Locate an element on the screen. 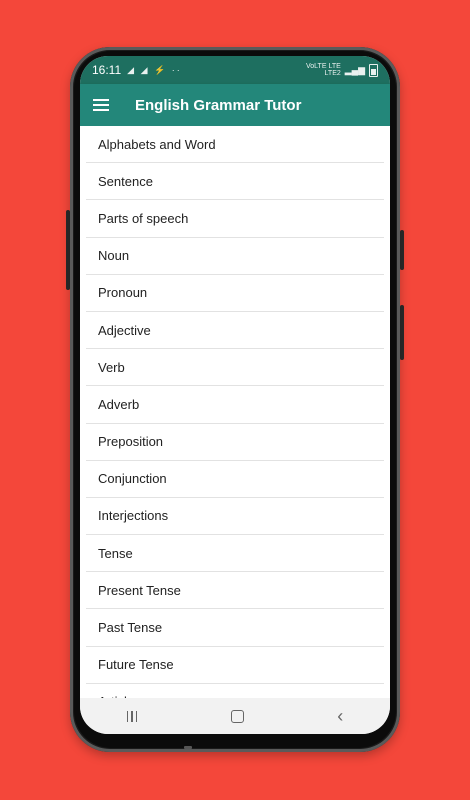 The height and width of the screenshot is (800, 470). phone-bottom-port is located at coordinates (188, 747).